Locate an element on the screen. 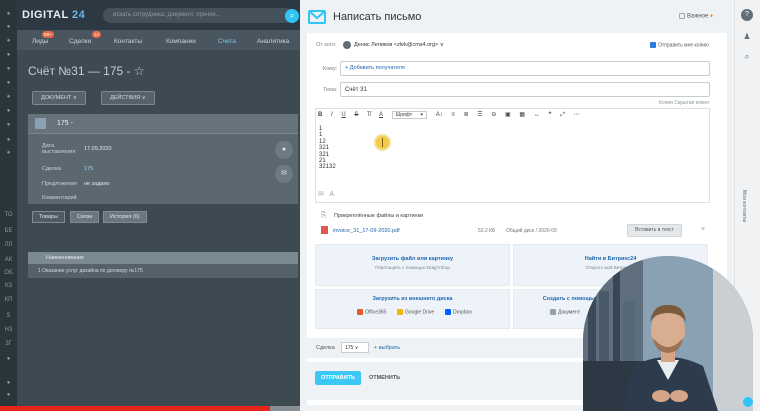 The height and width of the screenshot is (411, 760). table-header-label: Наименование is located at coordinates (65, 258).